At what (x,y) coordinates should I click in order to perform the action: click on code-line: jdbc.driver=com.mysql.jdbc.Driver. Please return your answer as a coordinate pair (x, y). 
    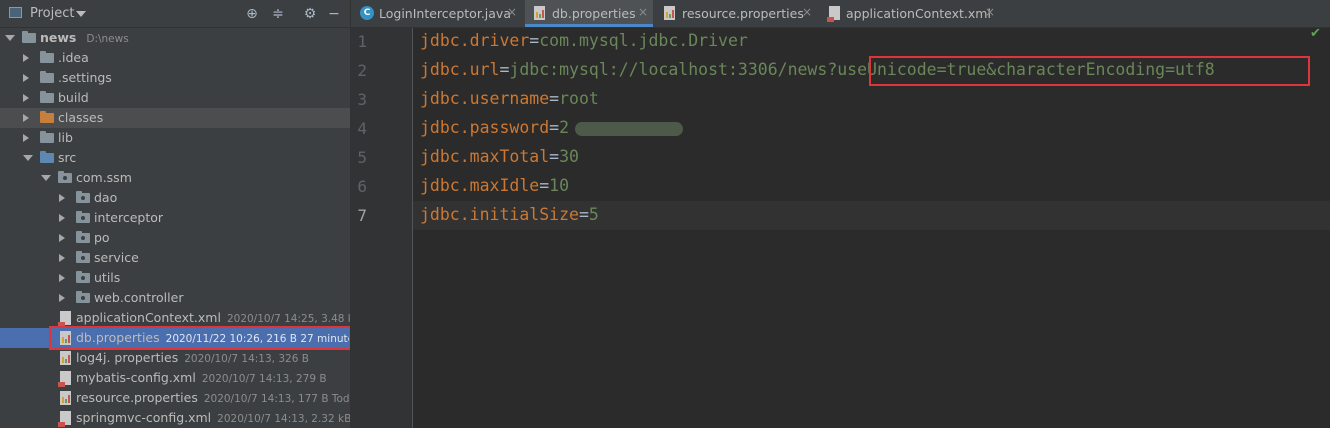
    Looking at the image, I should click on (584, 40).